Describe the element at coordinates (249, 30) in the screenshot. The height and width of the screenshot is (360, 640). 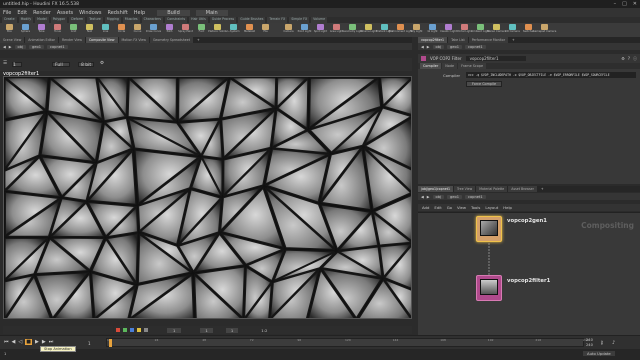
I see `shelf-tool-metaball: Metaball` at that location.